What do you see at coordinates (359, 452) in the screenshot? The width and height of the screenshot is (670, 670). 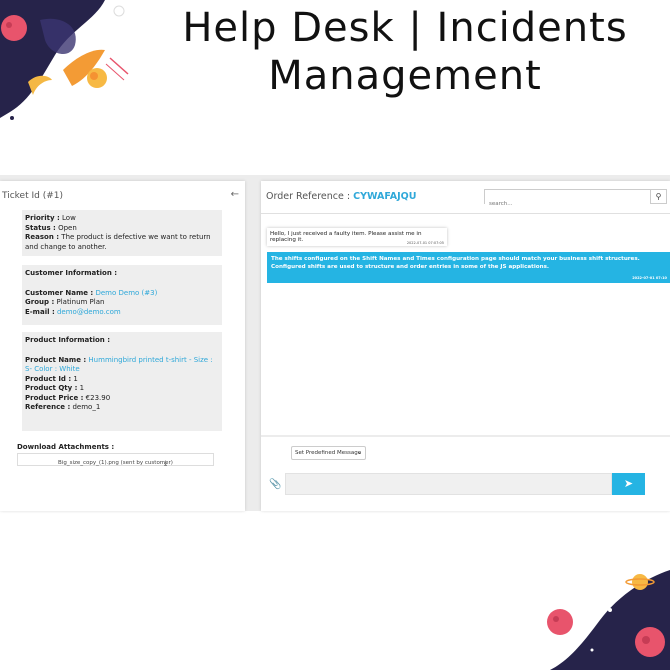 I see `chevron-down-icon: ⌄` at bounding box center [359, 452].